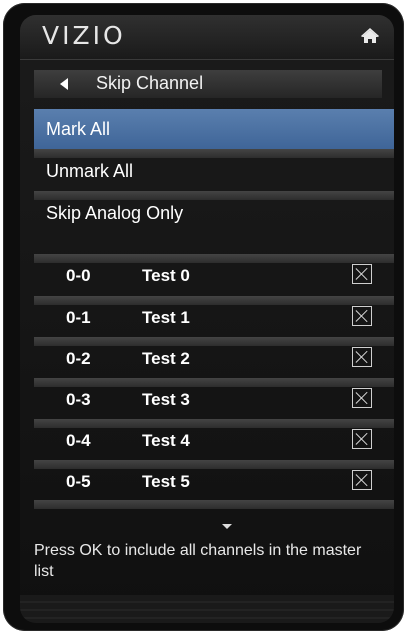 The width and height of the screenshot is (408, 634). I want to click on channel-row: 0-0 Test 0, so click(214, 275).